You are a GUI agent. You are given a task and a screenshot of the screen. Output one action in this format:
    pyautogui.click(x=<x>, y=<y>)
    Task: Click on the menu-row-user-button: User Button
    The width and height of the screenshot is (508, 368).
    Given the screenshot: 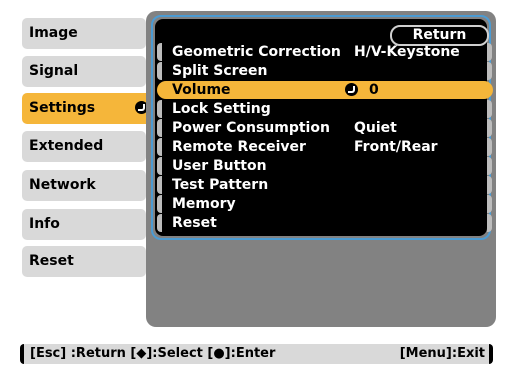 What is the action you would take?
    pyautogui.click(x=324, y=166)
    